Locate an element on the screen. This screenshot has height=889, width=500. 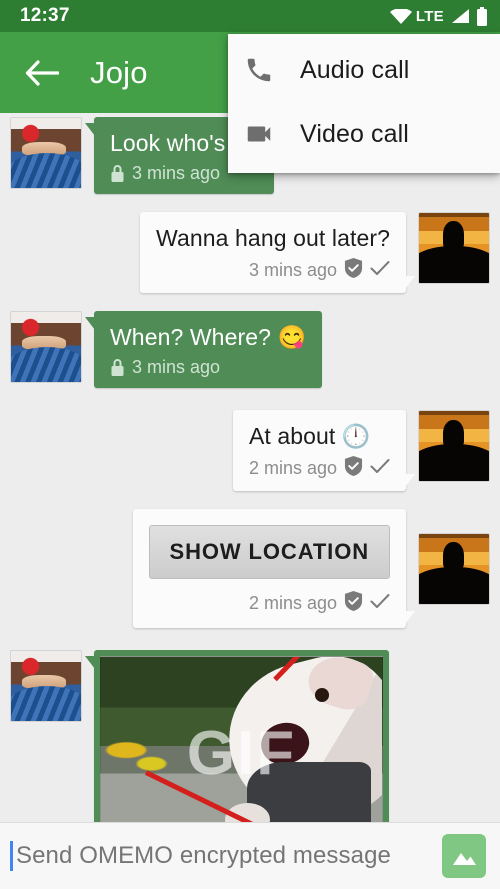
message-text-body: At about is located at coordinates (292, 436).